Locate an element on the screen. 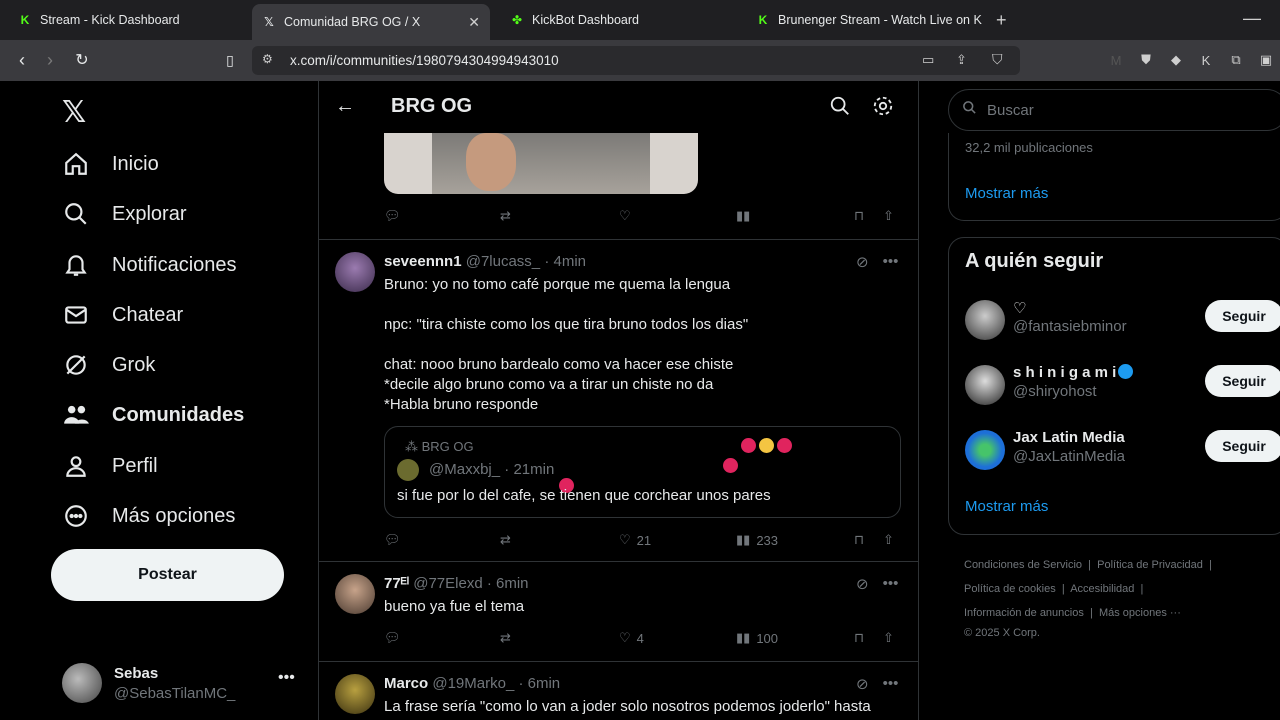 The image size is (1280, 720). footer-link: Política de cookies is located at coordinates (1010, 589).